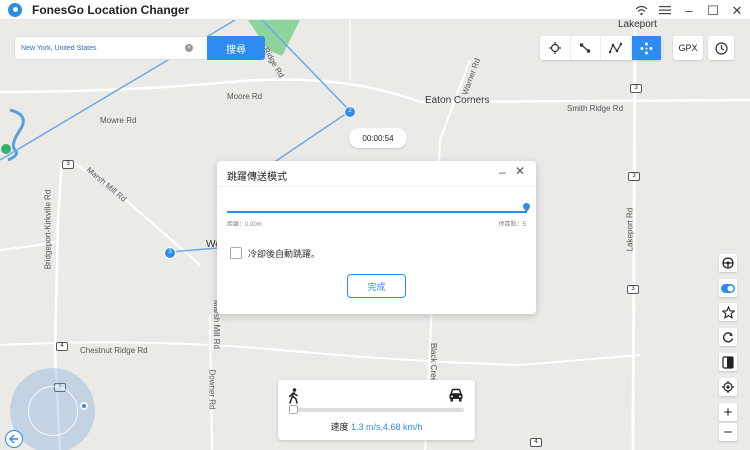 This screenshot has height=450, width=750. Describe the element at coordinates (257, 177) in the screenshot. I see `dialog-title: 跳躍傳送模式` at that location.